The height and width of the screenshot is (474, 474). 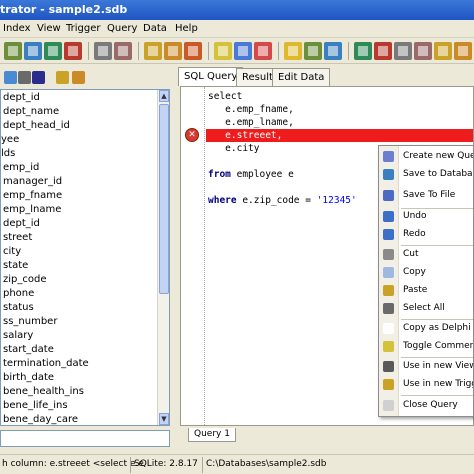 I want to click on close-icon, so click(x=388, y=405).